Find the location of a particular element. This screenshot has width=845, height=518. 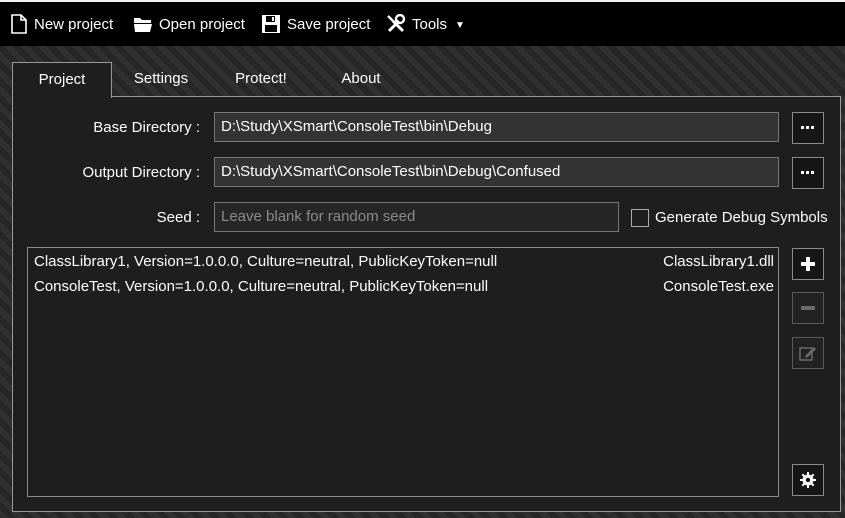

dropdown-caret-icon: ▼ is located at coordinates (460, 25).